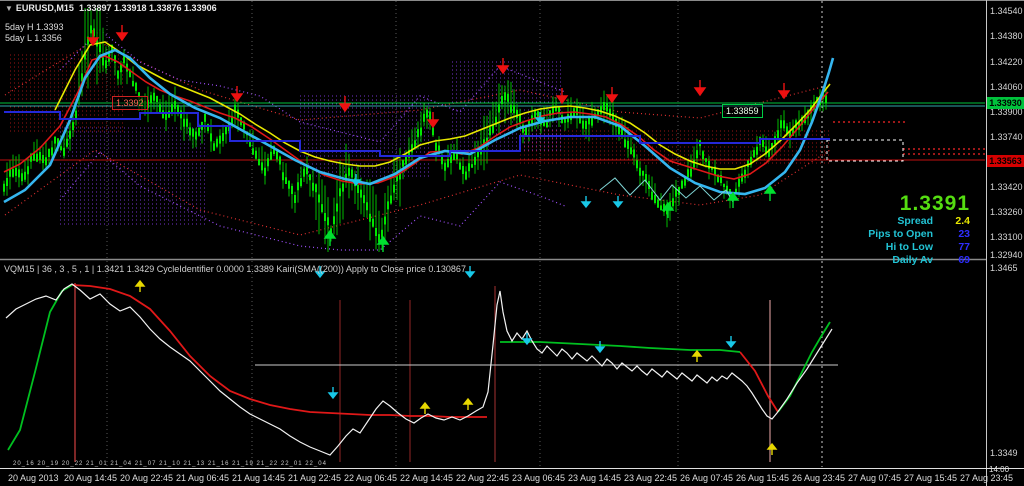 This screenshot has height=486, width=1024. What do you see at coordinates (1006, 237) in the screenshot?
I see `price-tick-label: 1.33100` at bounding box center [1006, 237].